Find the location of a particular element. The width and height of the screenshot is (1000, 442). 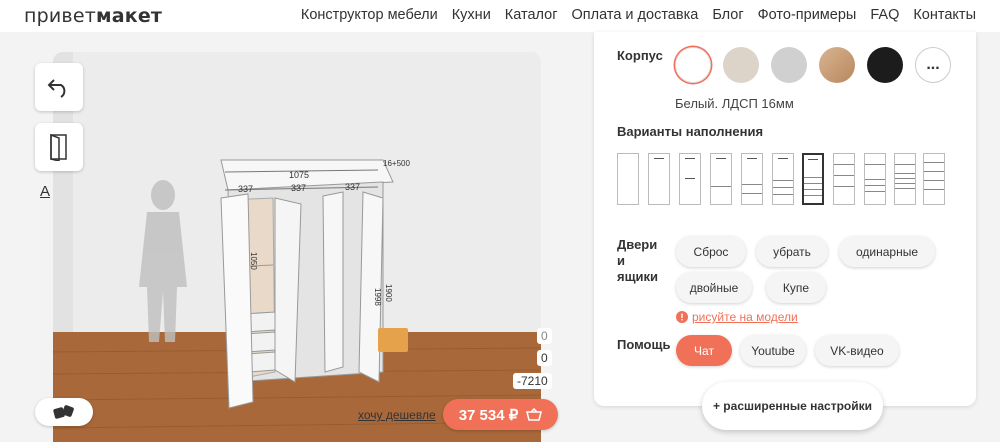

coord-x: 0 is located at coordinates (544, 336).